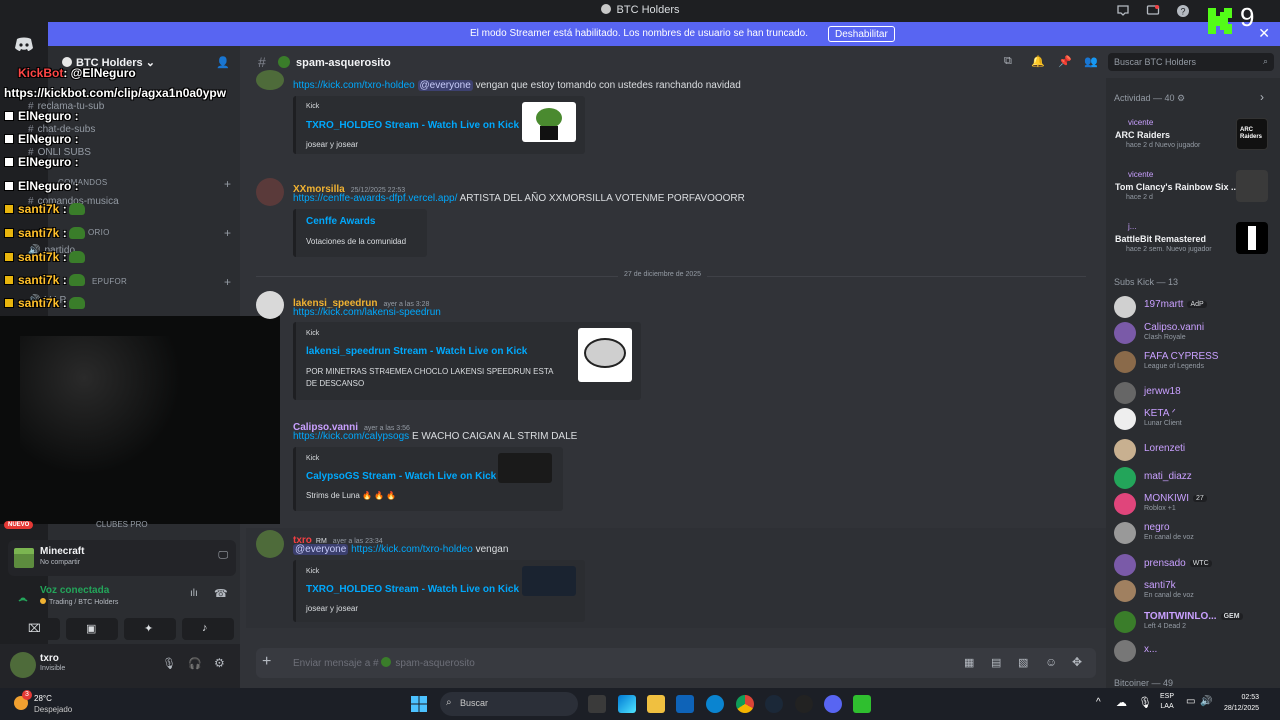 This screenshot has width=1280, height=720. Describe the element at coordinates (1265, 61) in the screenshot. I see `search-icon: ⌕` at that location.